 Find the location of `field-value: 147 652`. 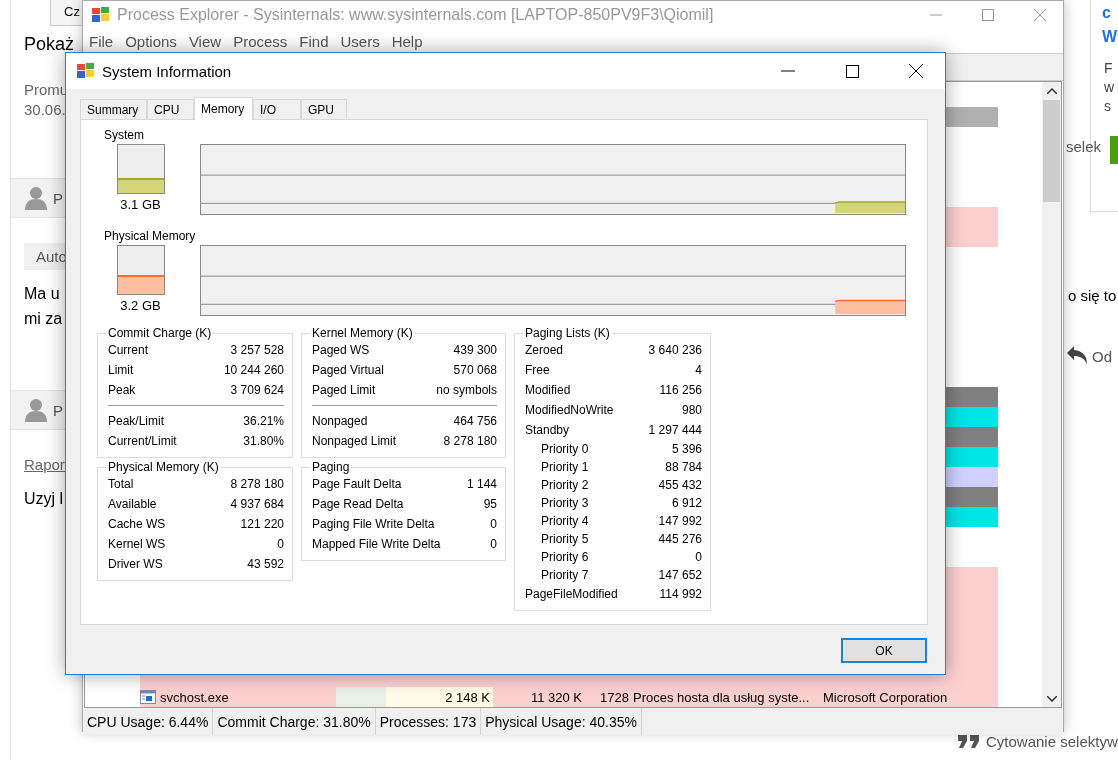

field-value: 147 652 is located at coordinates (680, 575).